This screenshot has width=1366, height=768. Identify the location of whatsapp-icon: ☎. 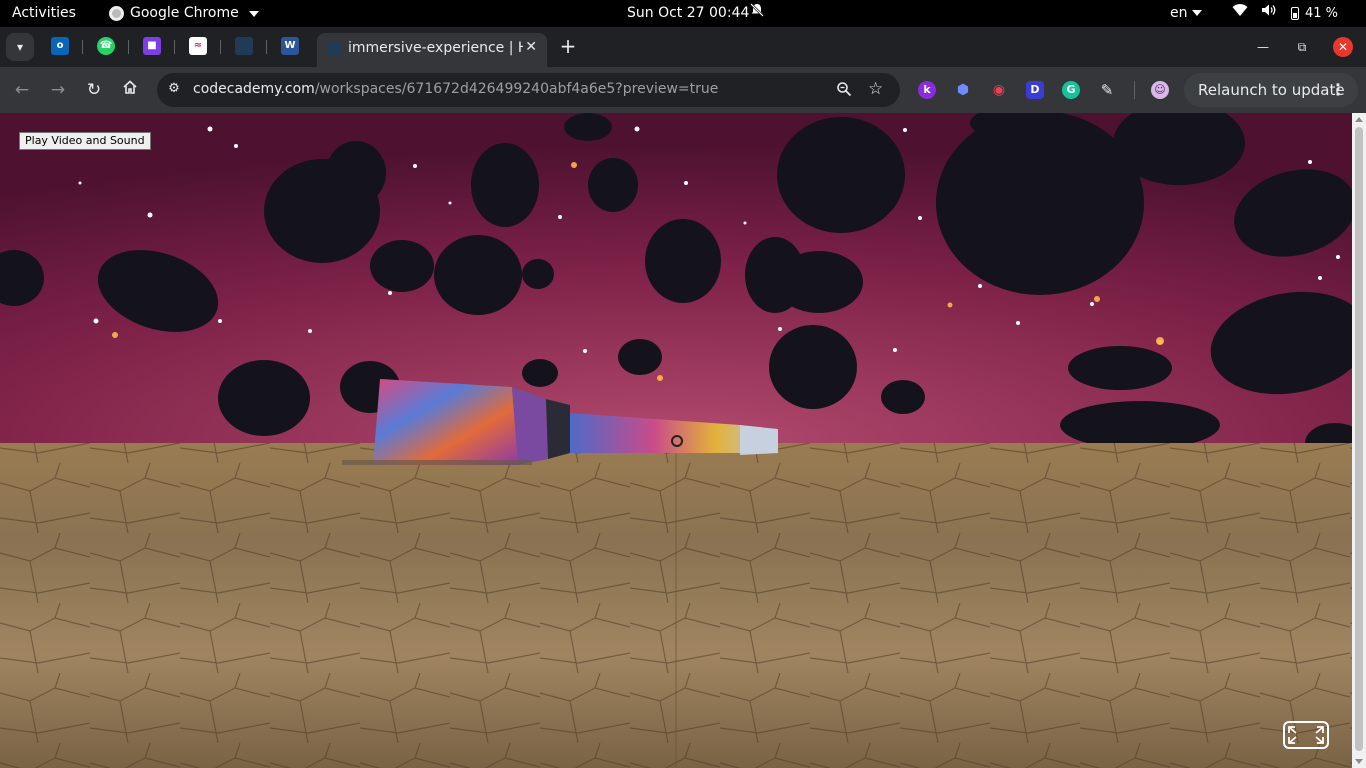
(106, 45).